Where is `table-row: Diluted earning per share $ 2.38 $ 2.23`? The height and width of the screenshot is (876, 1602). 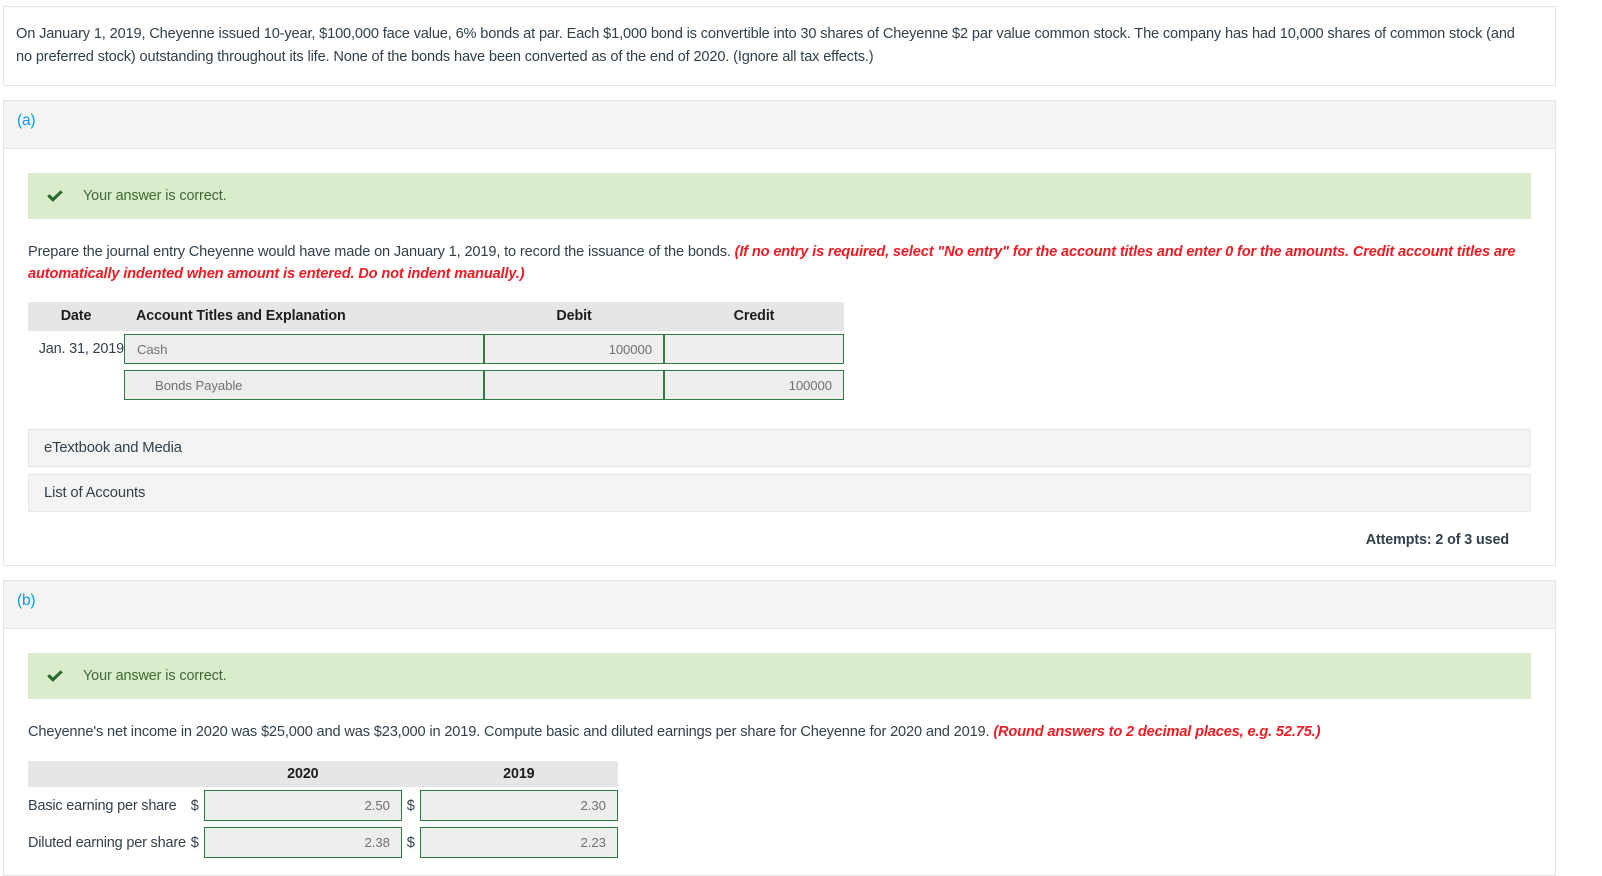
table-row: Diluted earning per share $ 2.38 $ 2.23 is located at coordinates (323, 842).